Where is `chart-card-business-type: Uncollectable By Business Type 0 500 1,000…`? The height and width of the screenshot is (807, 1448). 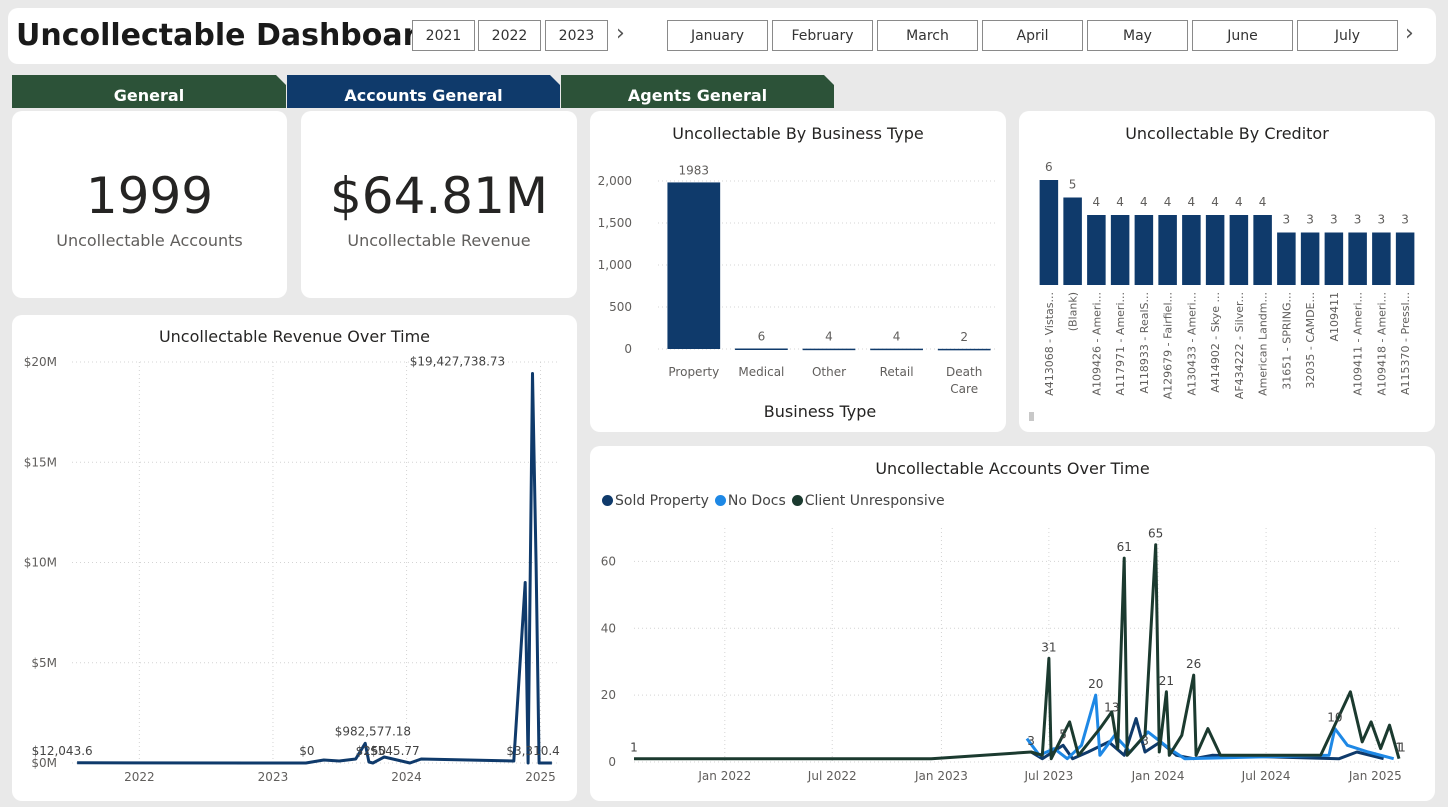
chart-card-business-type: Uncollectable By Business Type 0 500 1,000… is located at coordinates (798, 271).